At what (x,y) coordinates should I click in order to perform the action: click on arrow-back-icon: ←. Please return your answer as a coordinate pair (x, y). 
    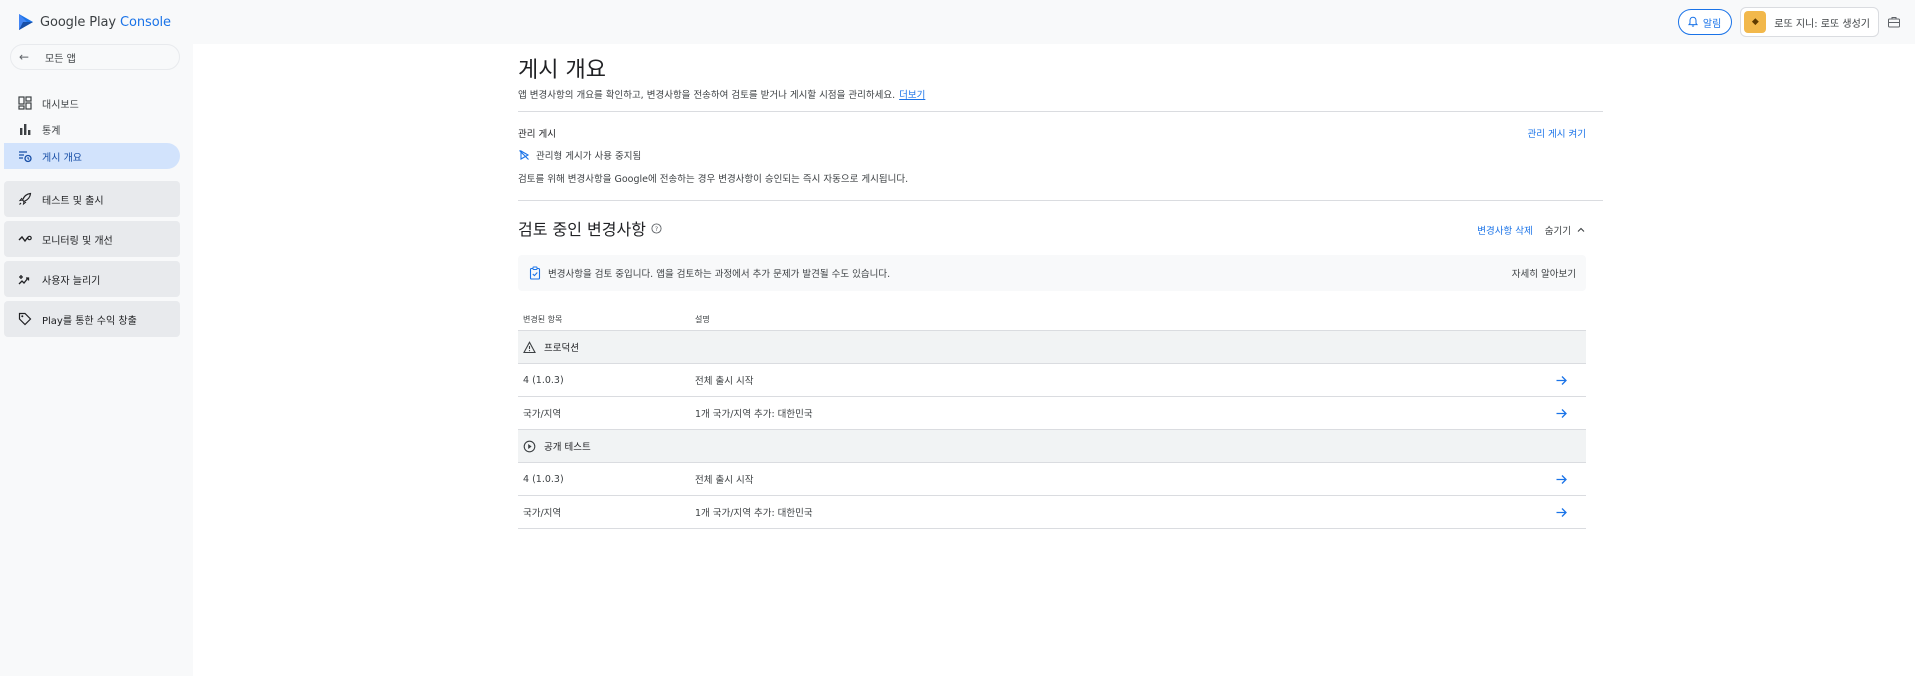
    Looking at the image, I should click on (24, 57).